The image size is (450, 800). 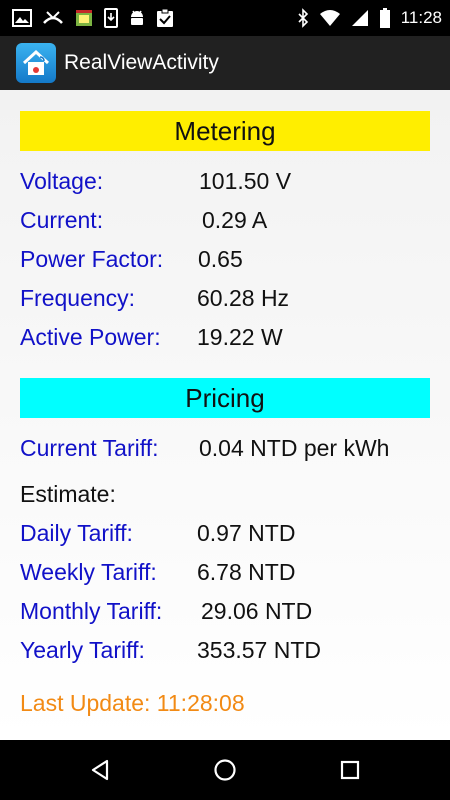 What do you see at coordinates (225, 131) in the screenshot?
I see `metering-header: Metering` at bounding box center [225, 131].